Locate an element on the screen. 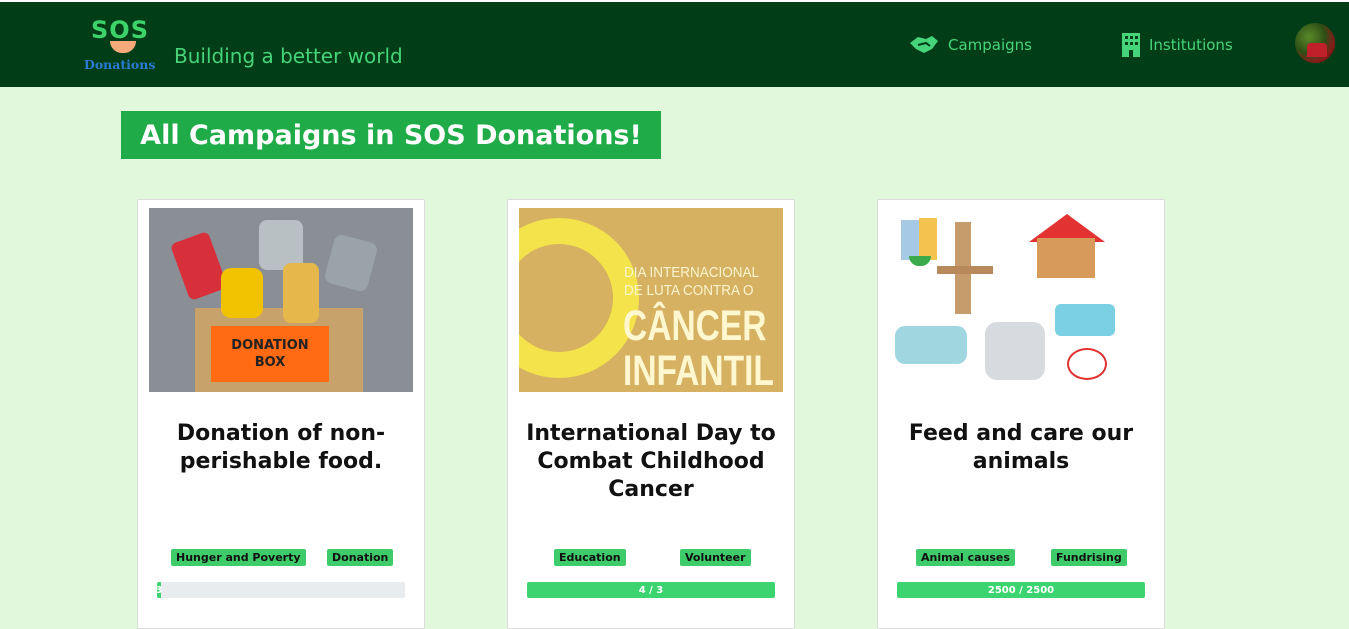 The height and width of the screenshot is (629, 1349). litter-box-shape is located at coordinates (1085, 320).